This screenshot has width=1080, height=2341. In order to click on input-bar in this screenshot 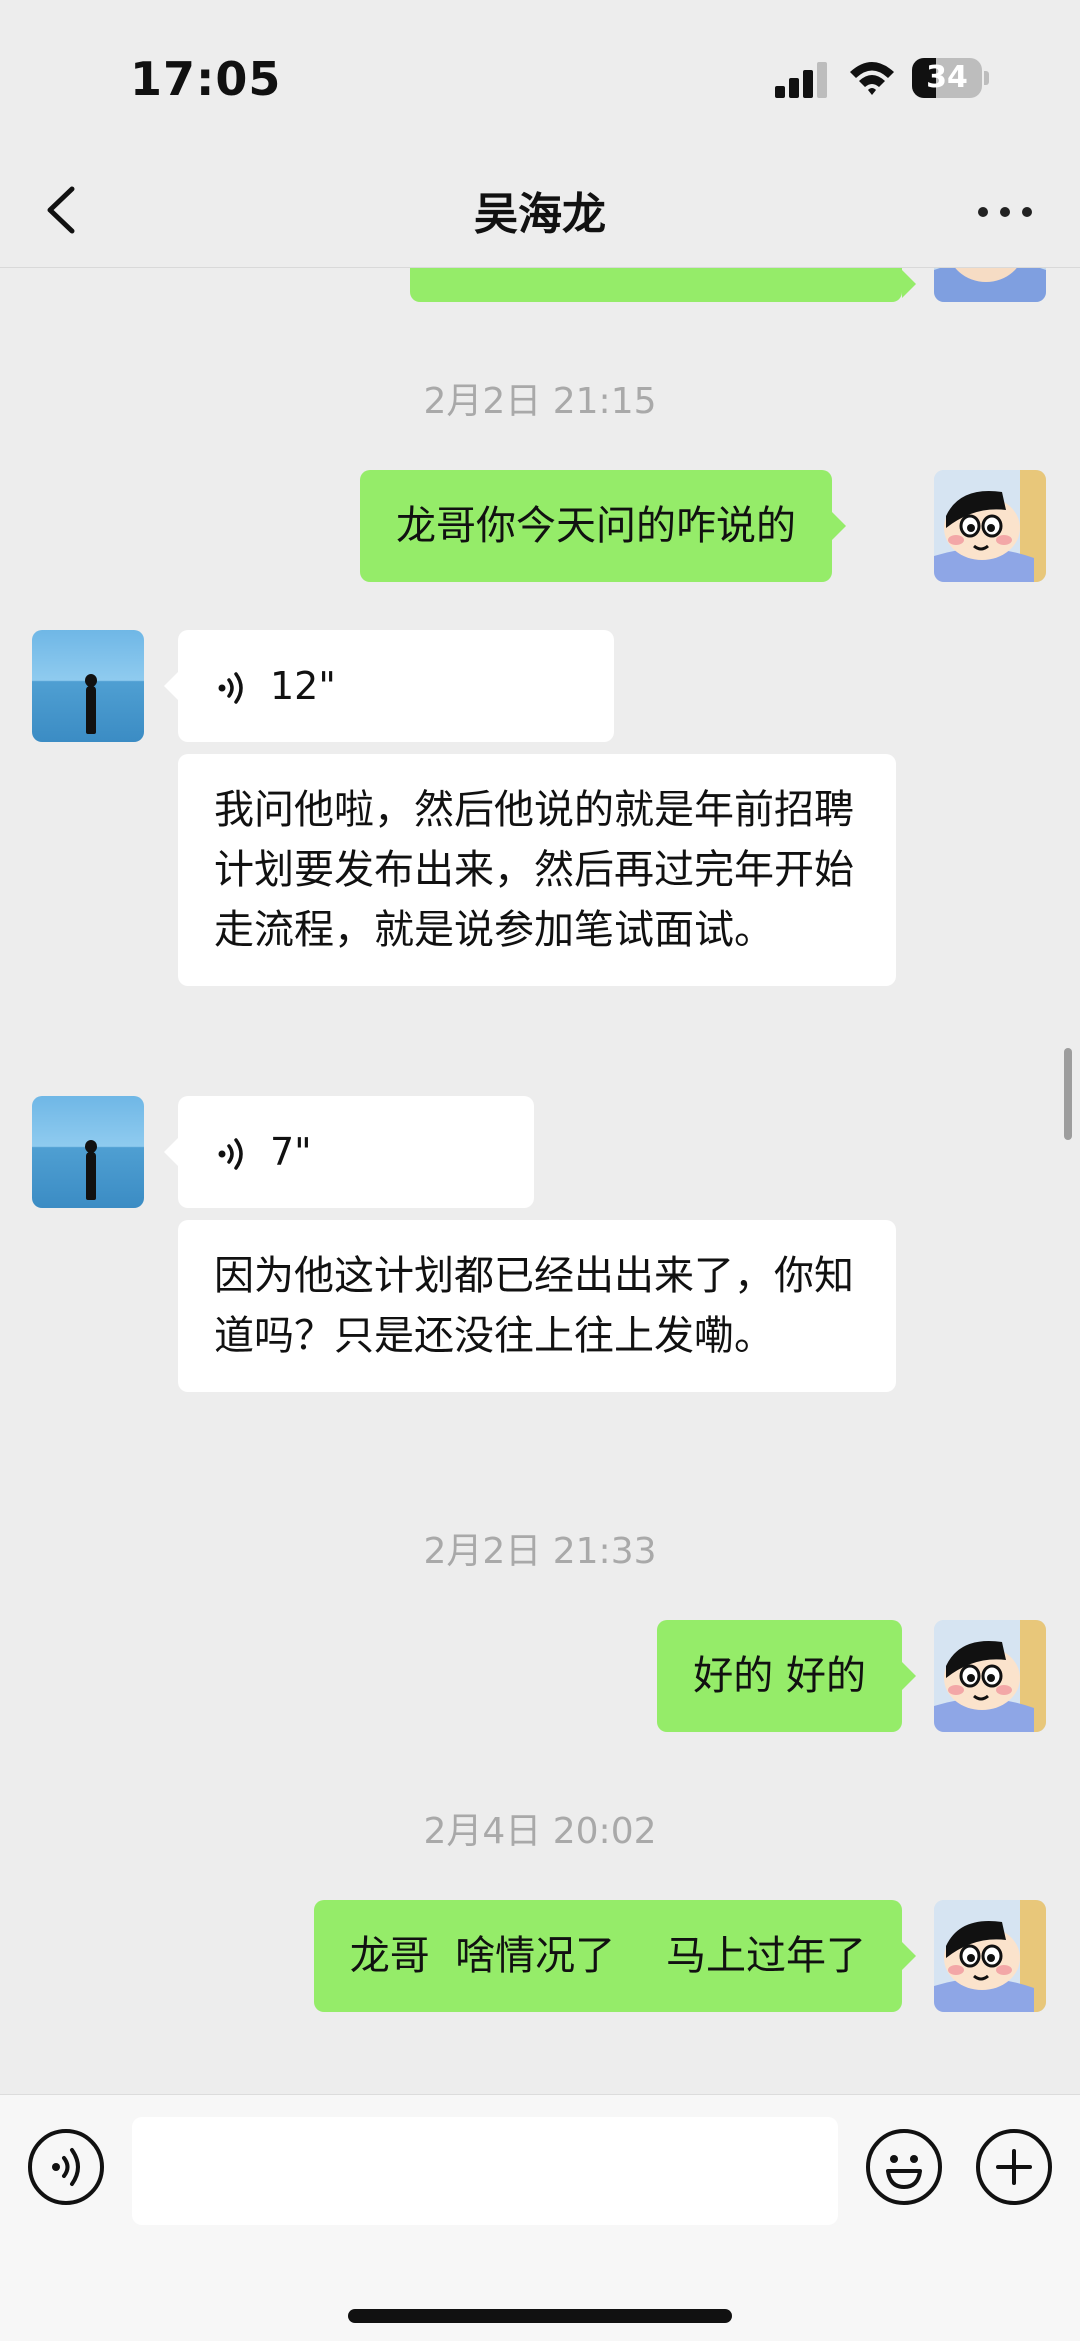, I will do `click(540, 2217)`.